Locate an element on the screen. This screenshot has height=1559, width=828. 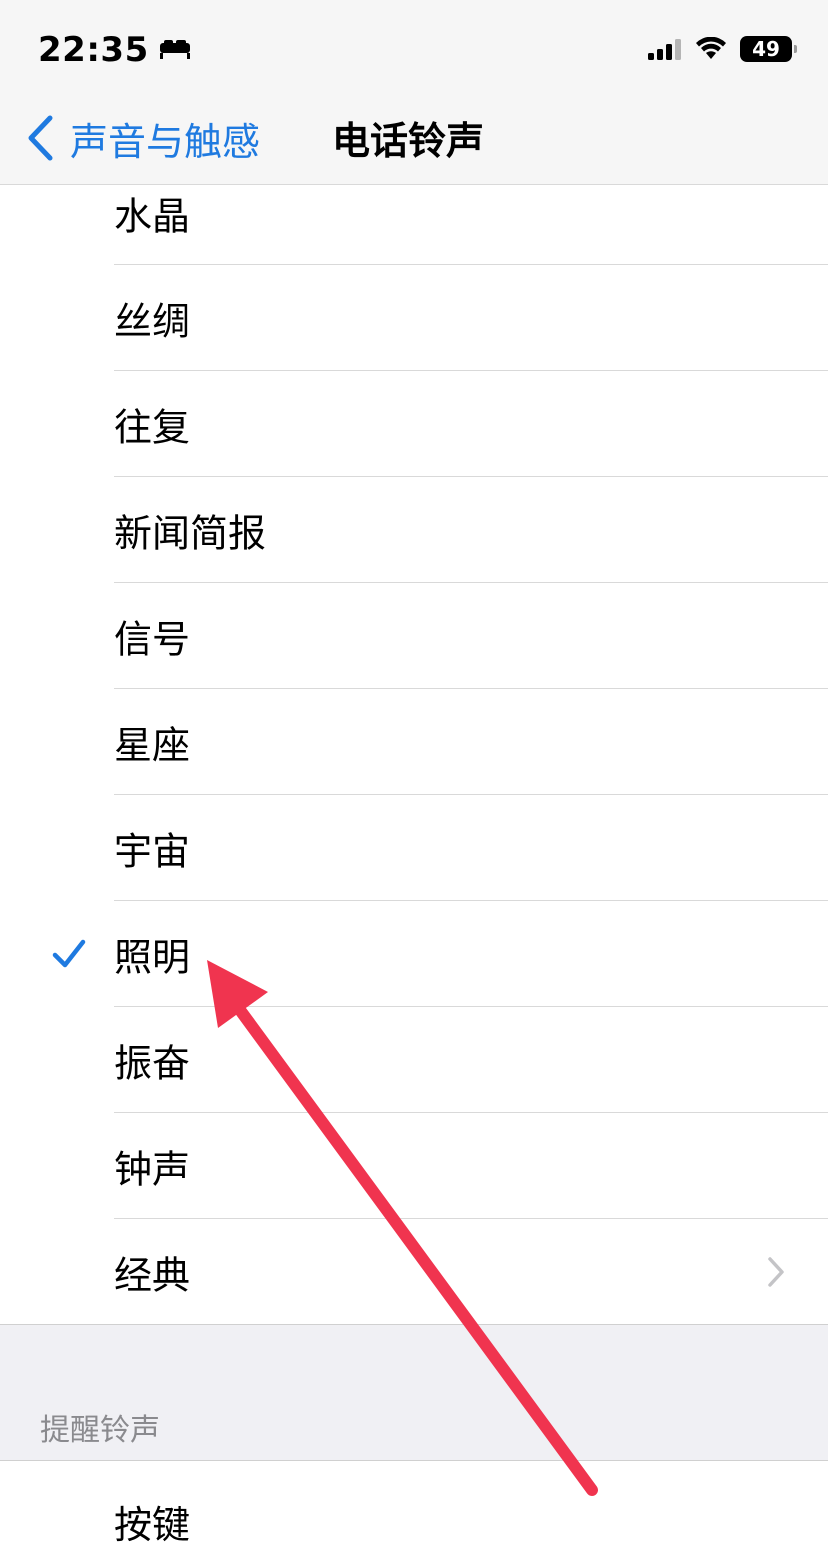
back-button-label: 声音与触感 is located at coordinates (165, 141).